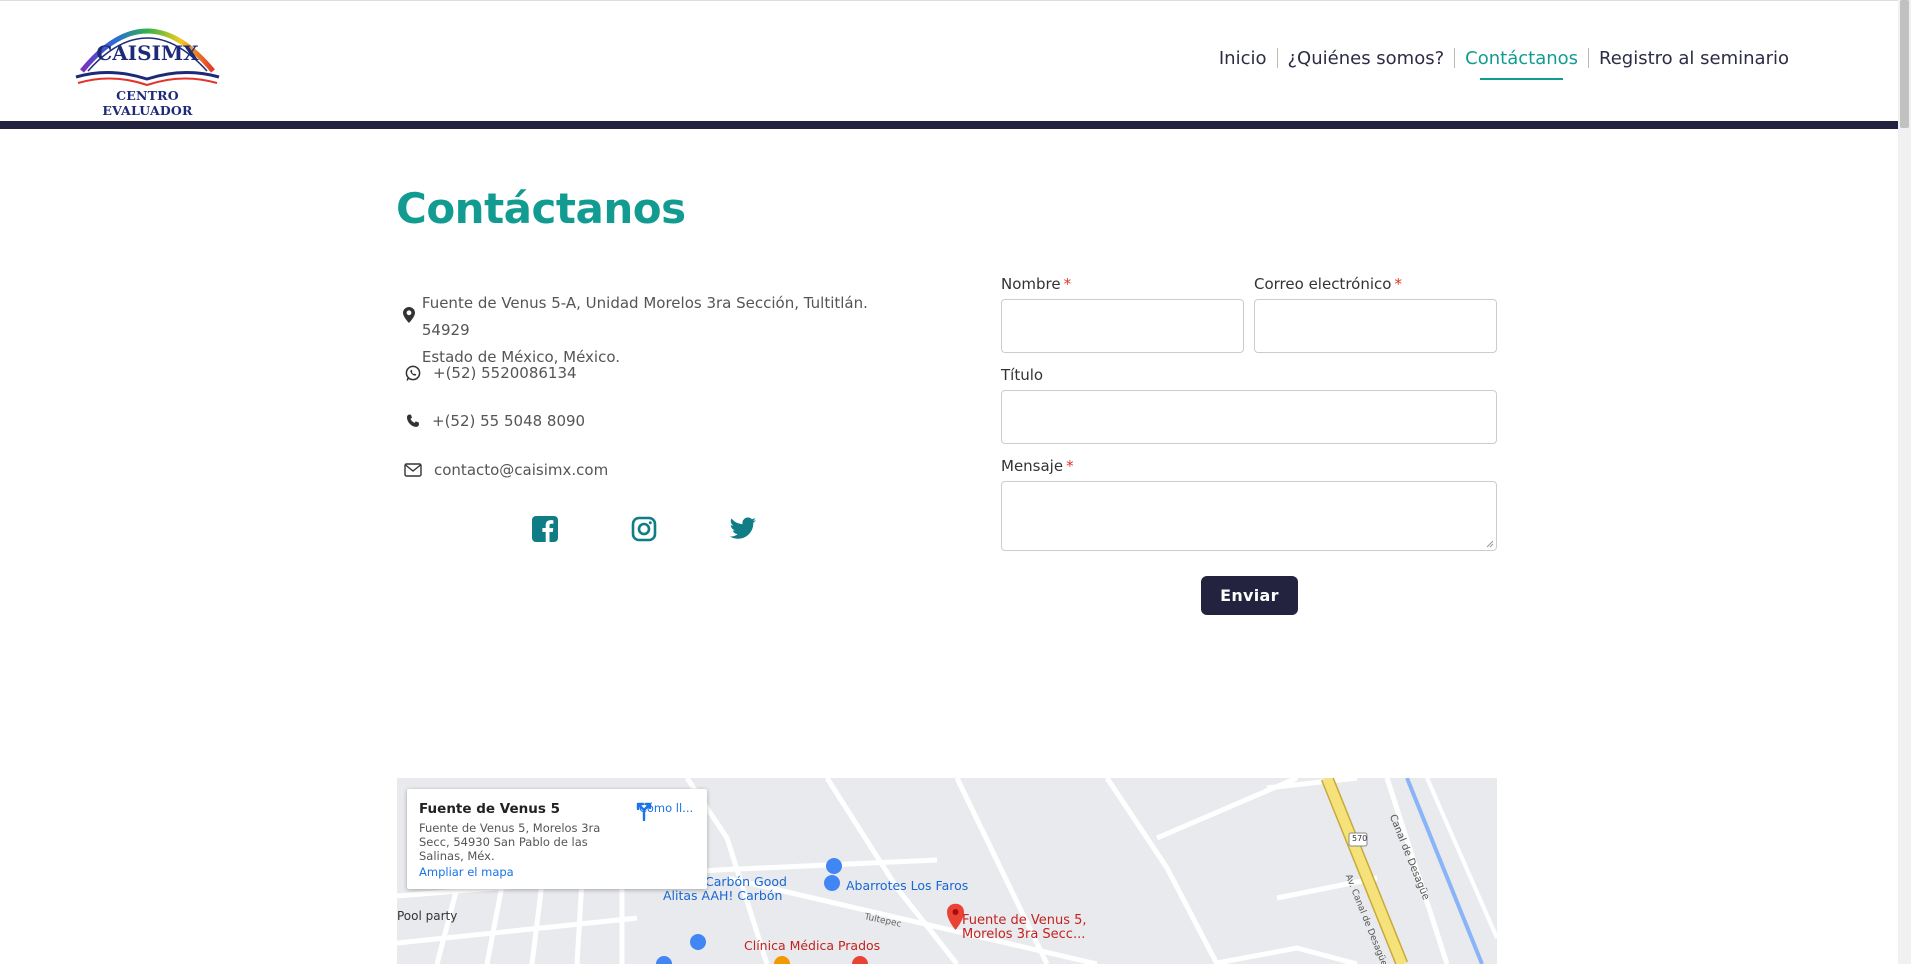 This screenshot has width=1911, height=964. What do you see at coordinates (409, 315) in the screenshot?
I see `map-marker-icon` at bounding box center [409, 315].